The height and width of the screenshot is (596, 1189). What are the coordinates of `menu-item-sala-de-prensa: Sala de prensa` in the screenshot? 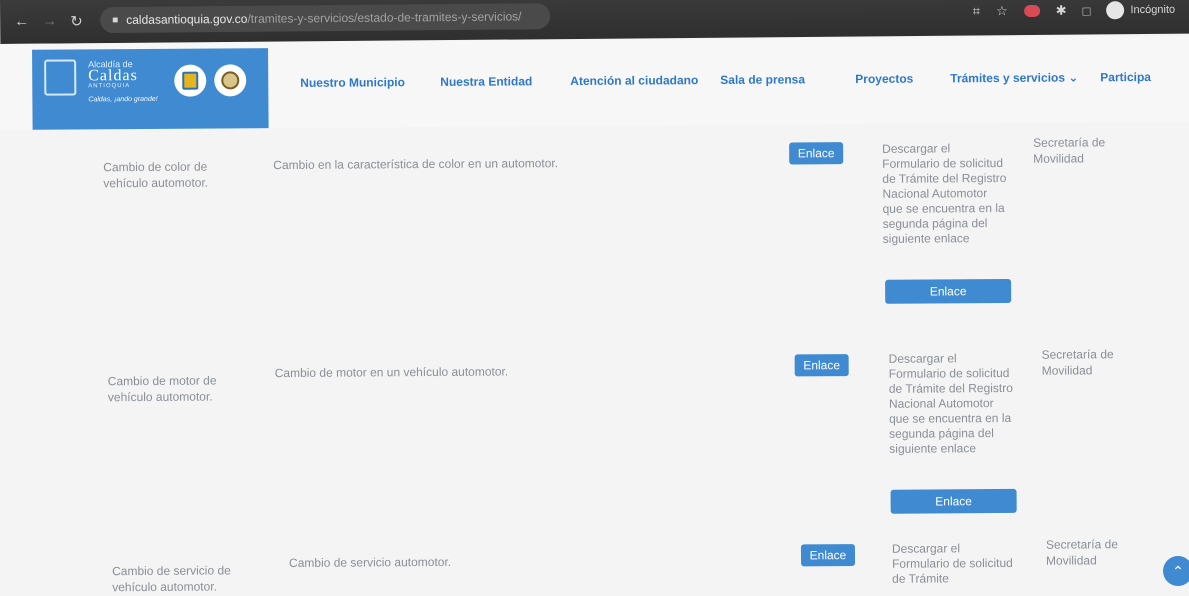 It's located at (762, 79).